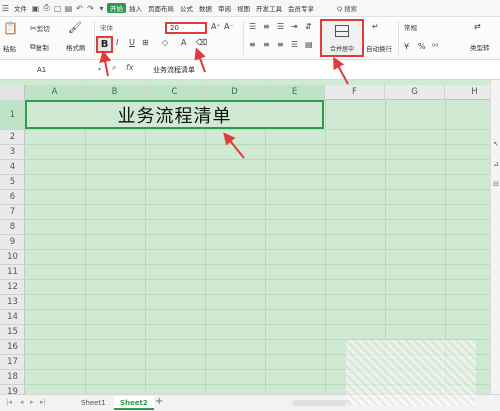  I want to click on clear-format-icon: ⌫, so click(201, 42).